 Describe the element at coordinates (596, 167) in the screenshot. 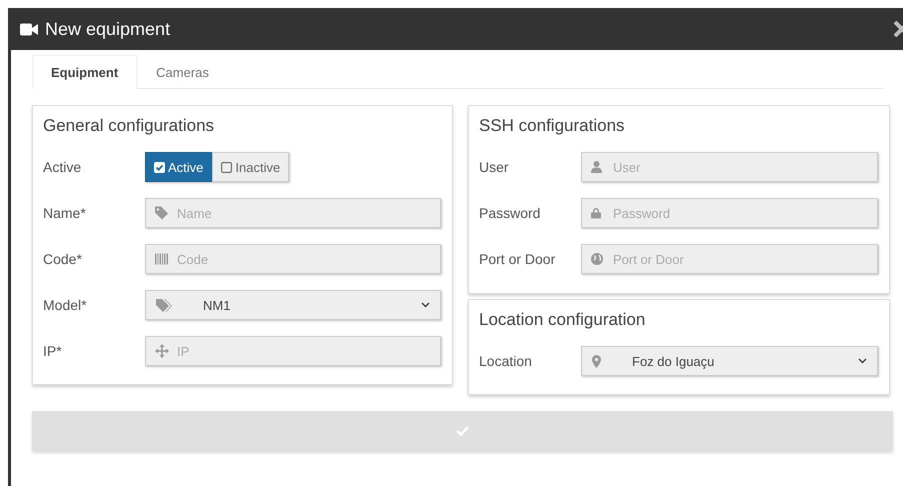

I see `user-icon` at that location.